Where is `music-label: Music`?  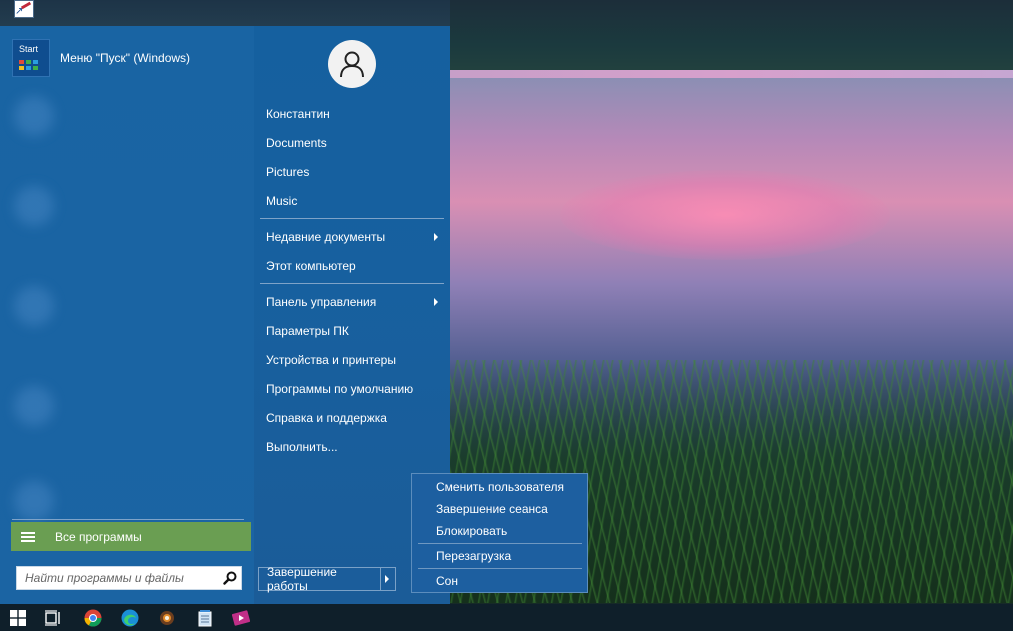 music-label: Music is located at coordinates (282, 201).